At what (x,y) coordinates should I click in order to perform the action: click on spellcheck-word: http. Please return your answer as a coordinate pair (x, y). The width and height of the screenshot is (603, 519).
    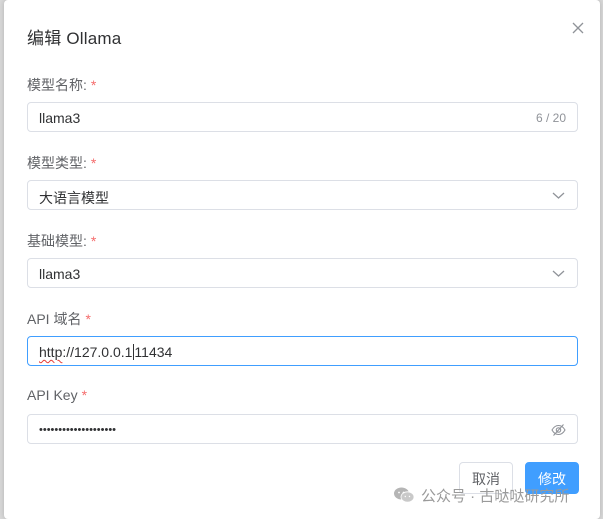
    Looking at the image, I should click on (51, 352).